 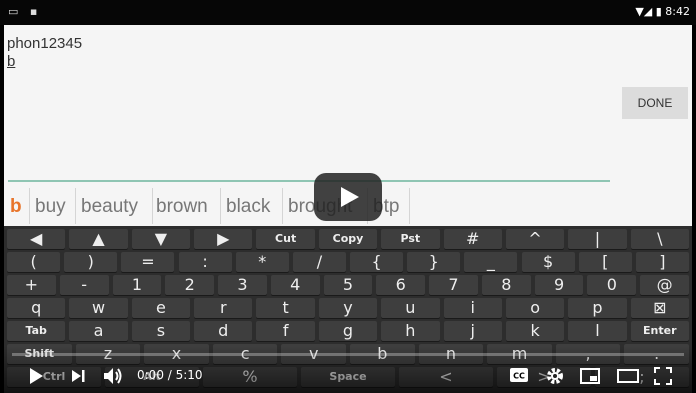 What do you see at coordinates (319, 262) in the screenshot?
I see `keyboard-key: /` at bounding box center [319, 262].